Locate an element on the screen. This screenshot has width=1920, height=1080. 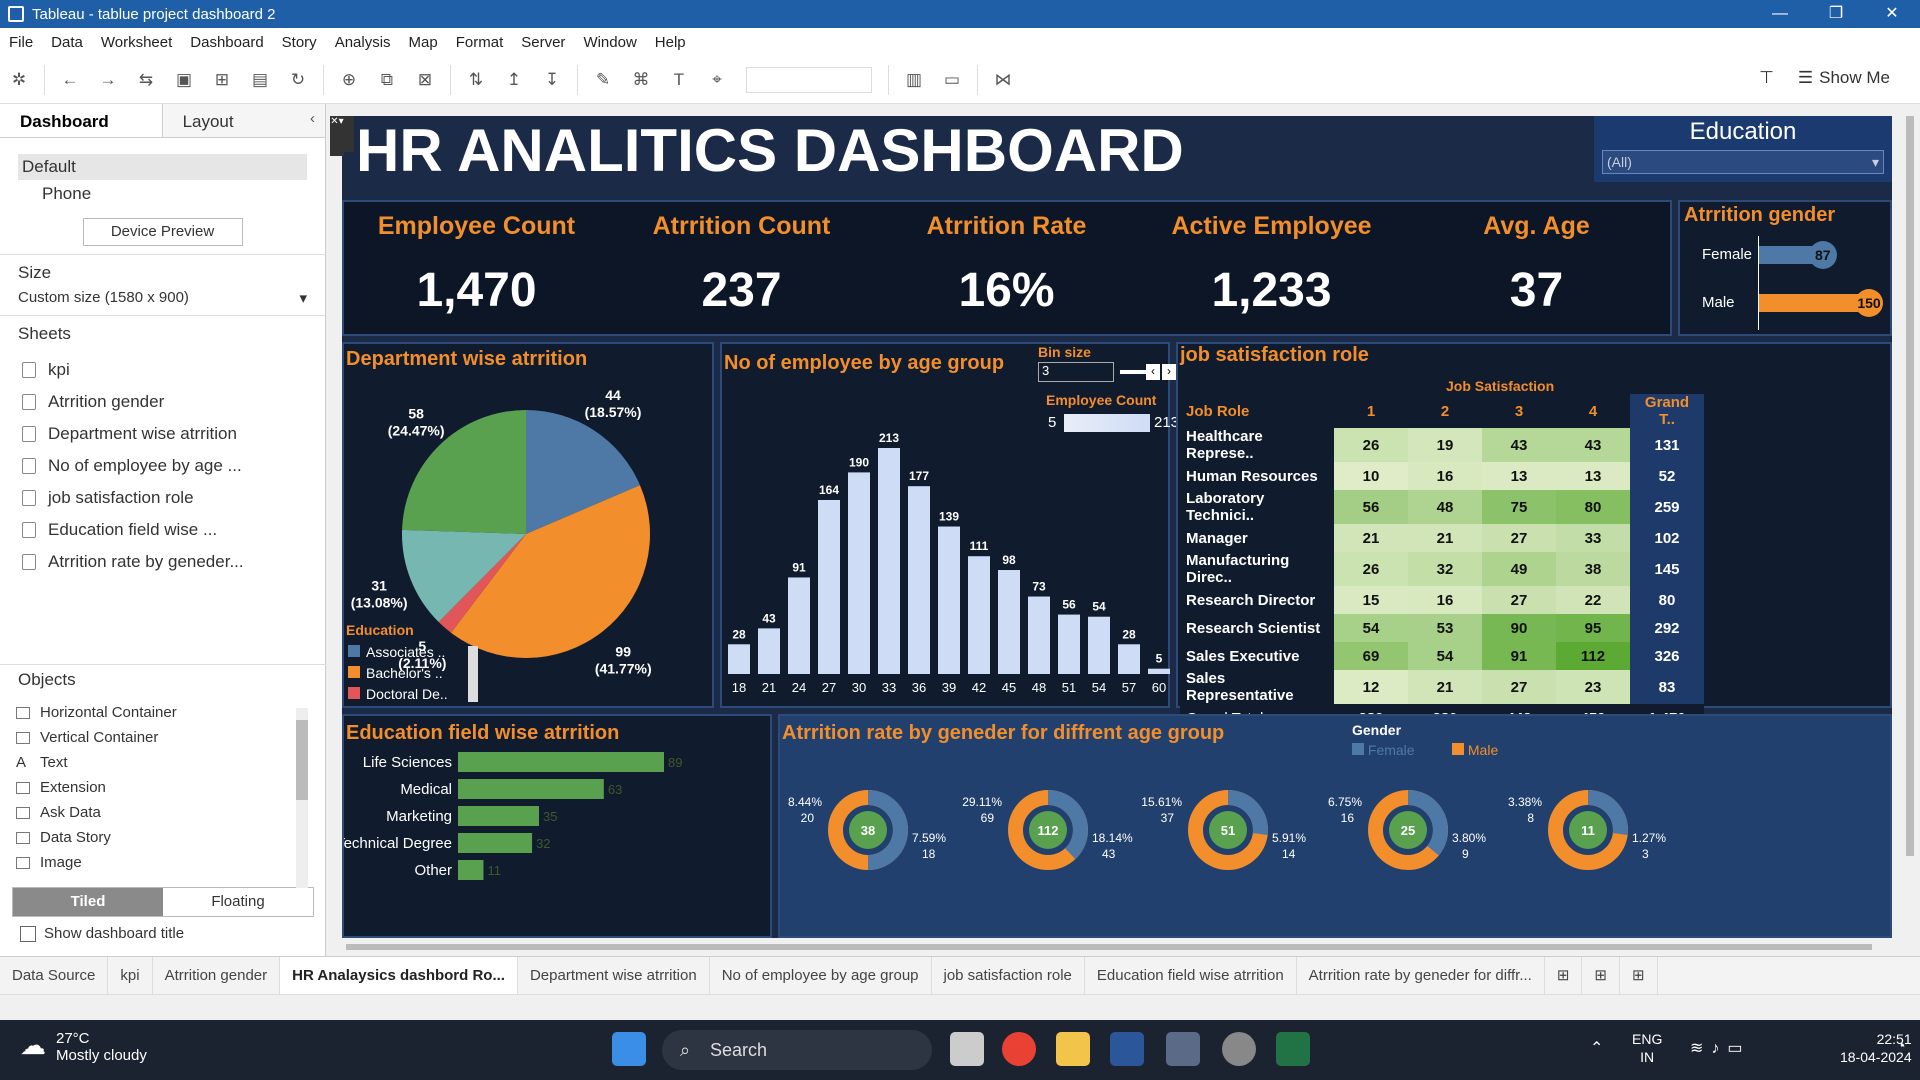
menu-window: Window is located at coordinates (609, 42).